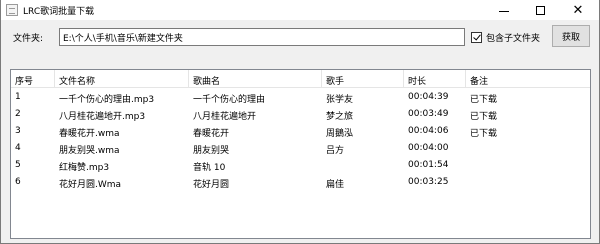 Image resolution: width=600 pixels, height=244 pixels. What do you see at coordinates (209, 168) in the screenshot?
I see `cell-song: 音轨 10` at bounding box center [209, 168].